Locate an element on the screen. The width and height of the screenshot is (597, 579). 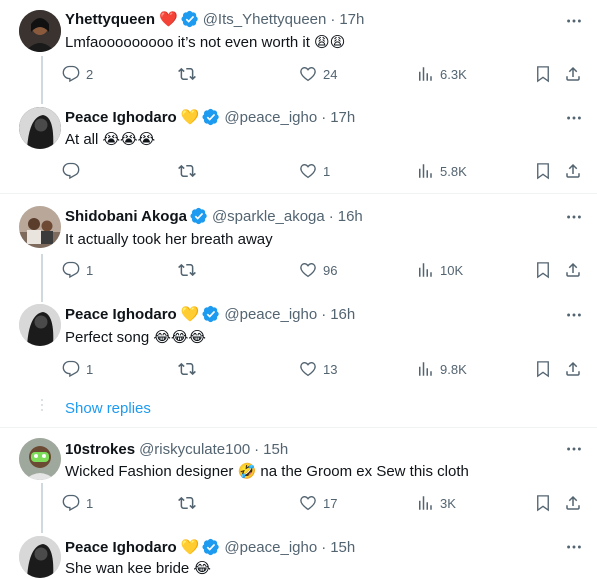
like-button: 24 is located at coordinates (318, 74).